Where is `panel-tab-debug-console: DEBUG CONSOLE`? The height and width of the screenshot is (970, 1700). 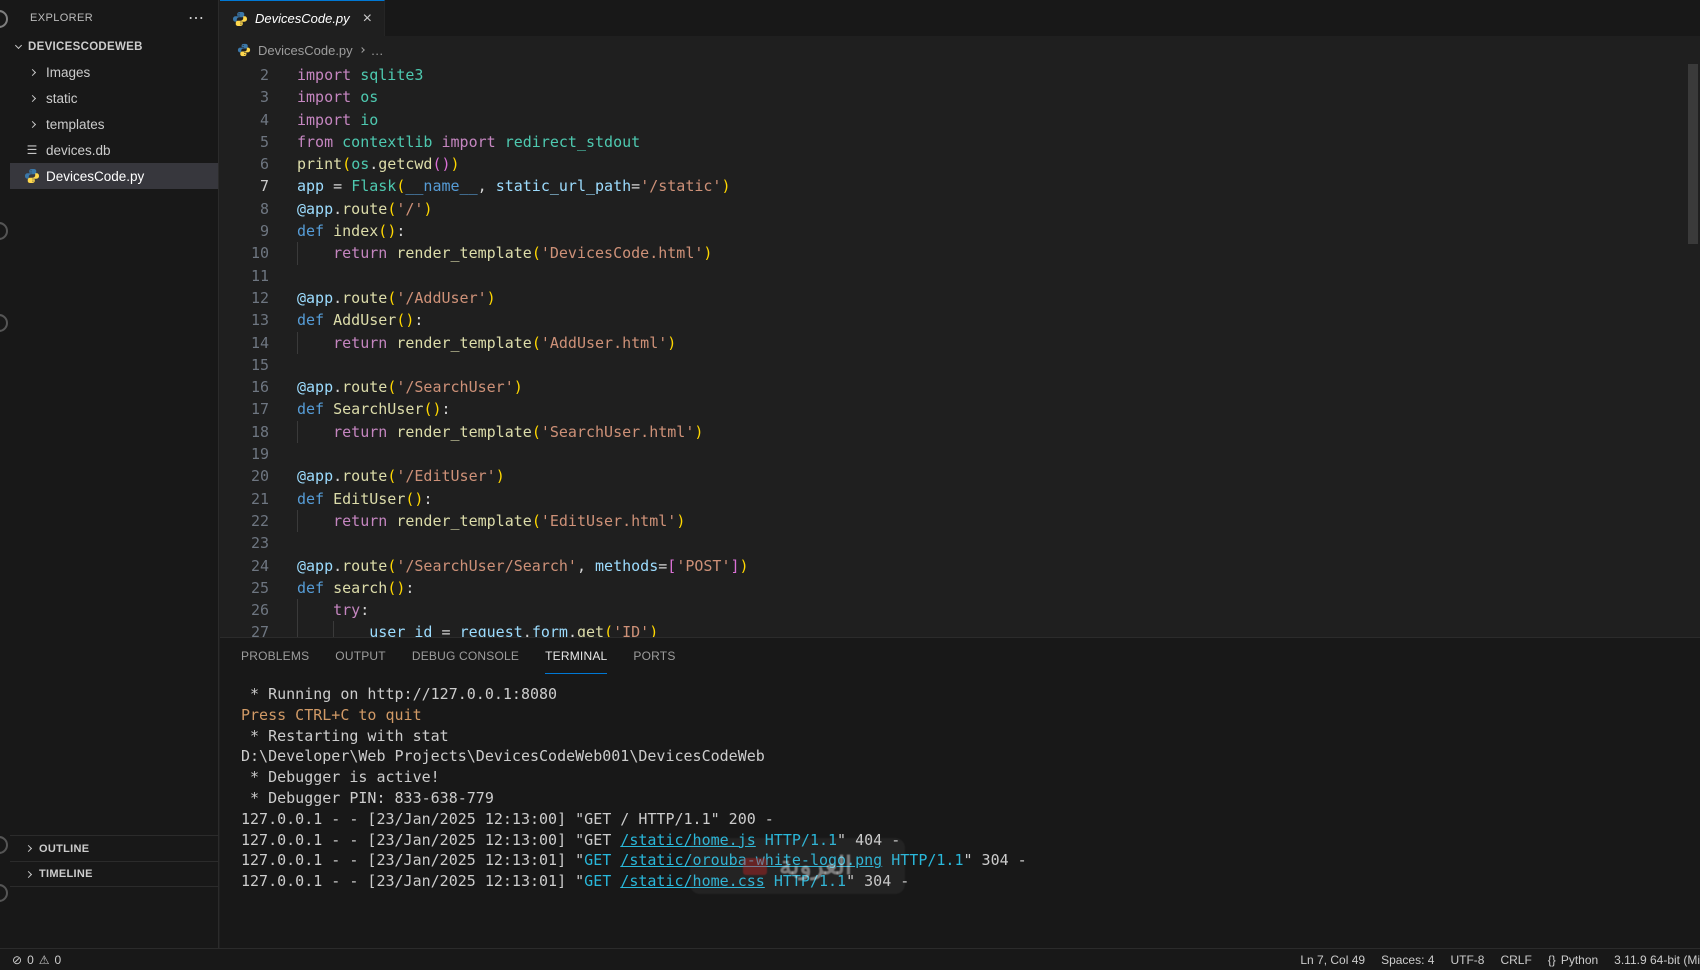
panel-tab-debug-console: DEBUG CONSOLE is located at coordinates (465, 656).